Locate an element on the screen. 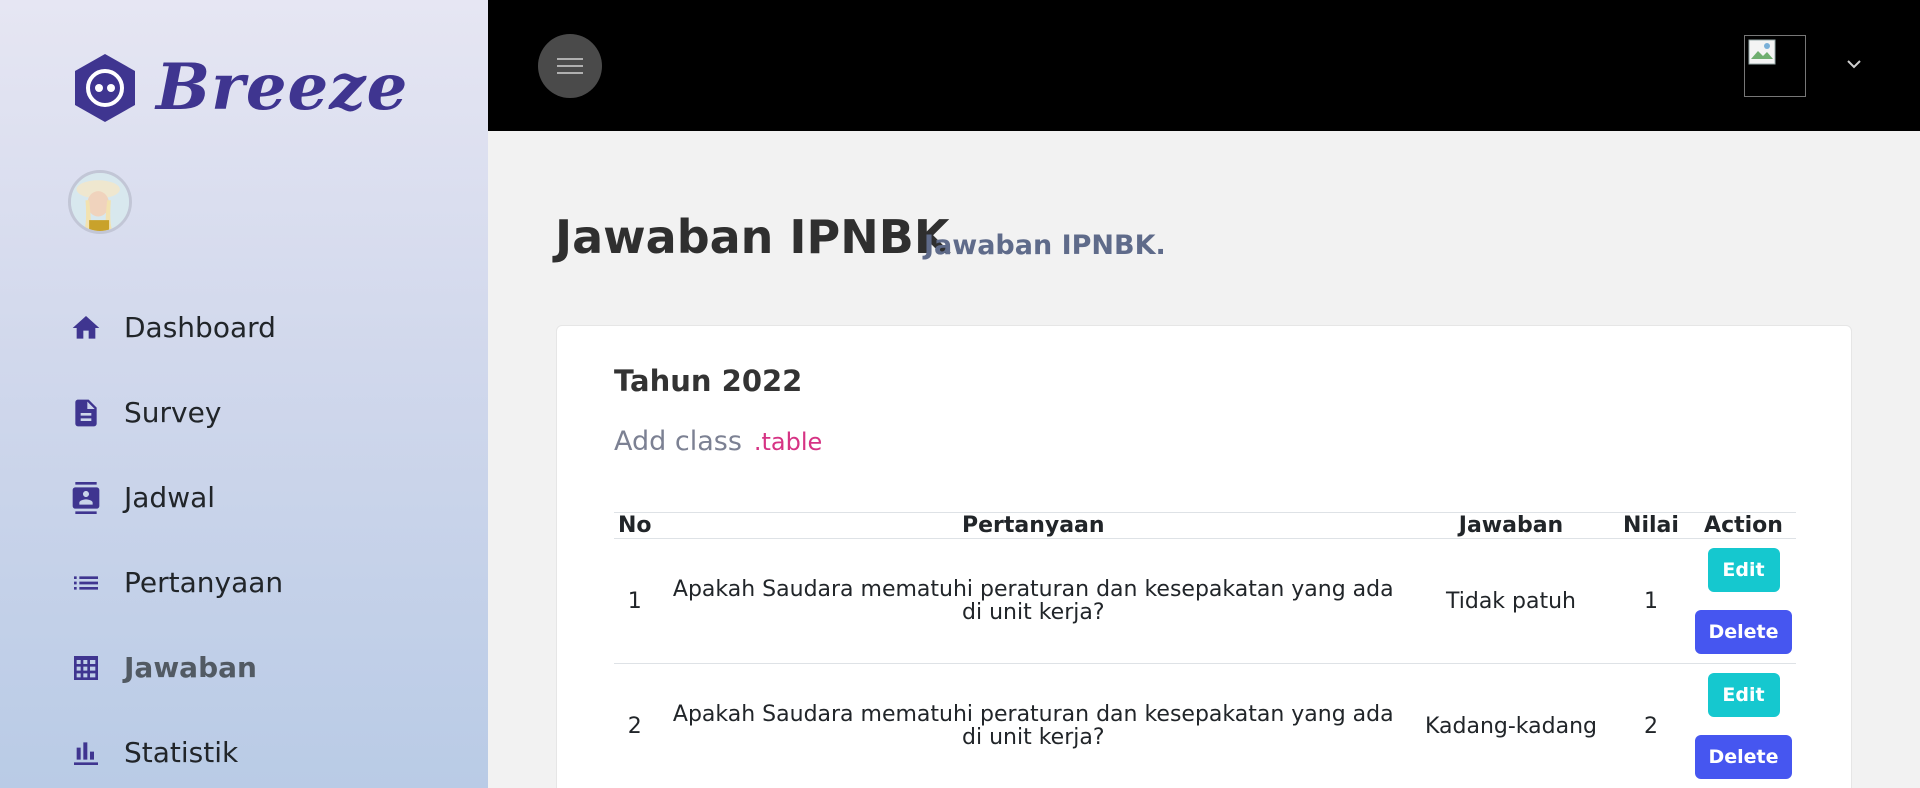  cell-no: 2 is located at coordinates (635, 725).